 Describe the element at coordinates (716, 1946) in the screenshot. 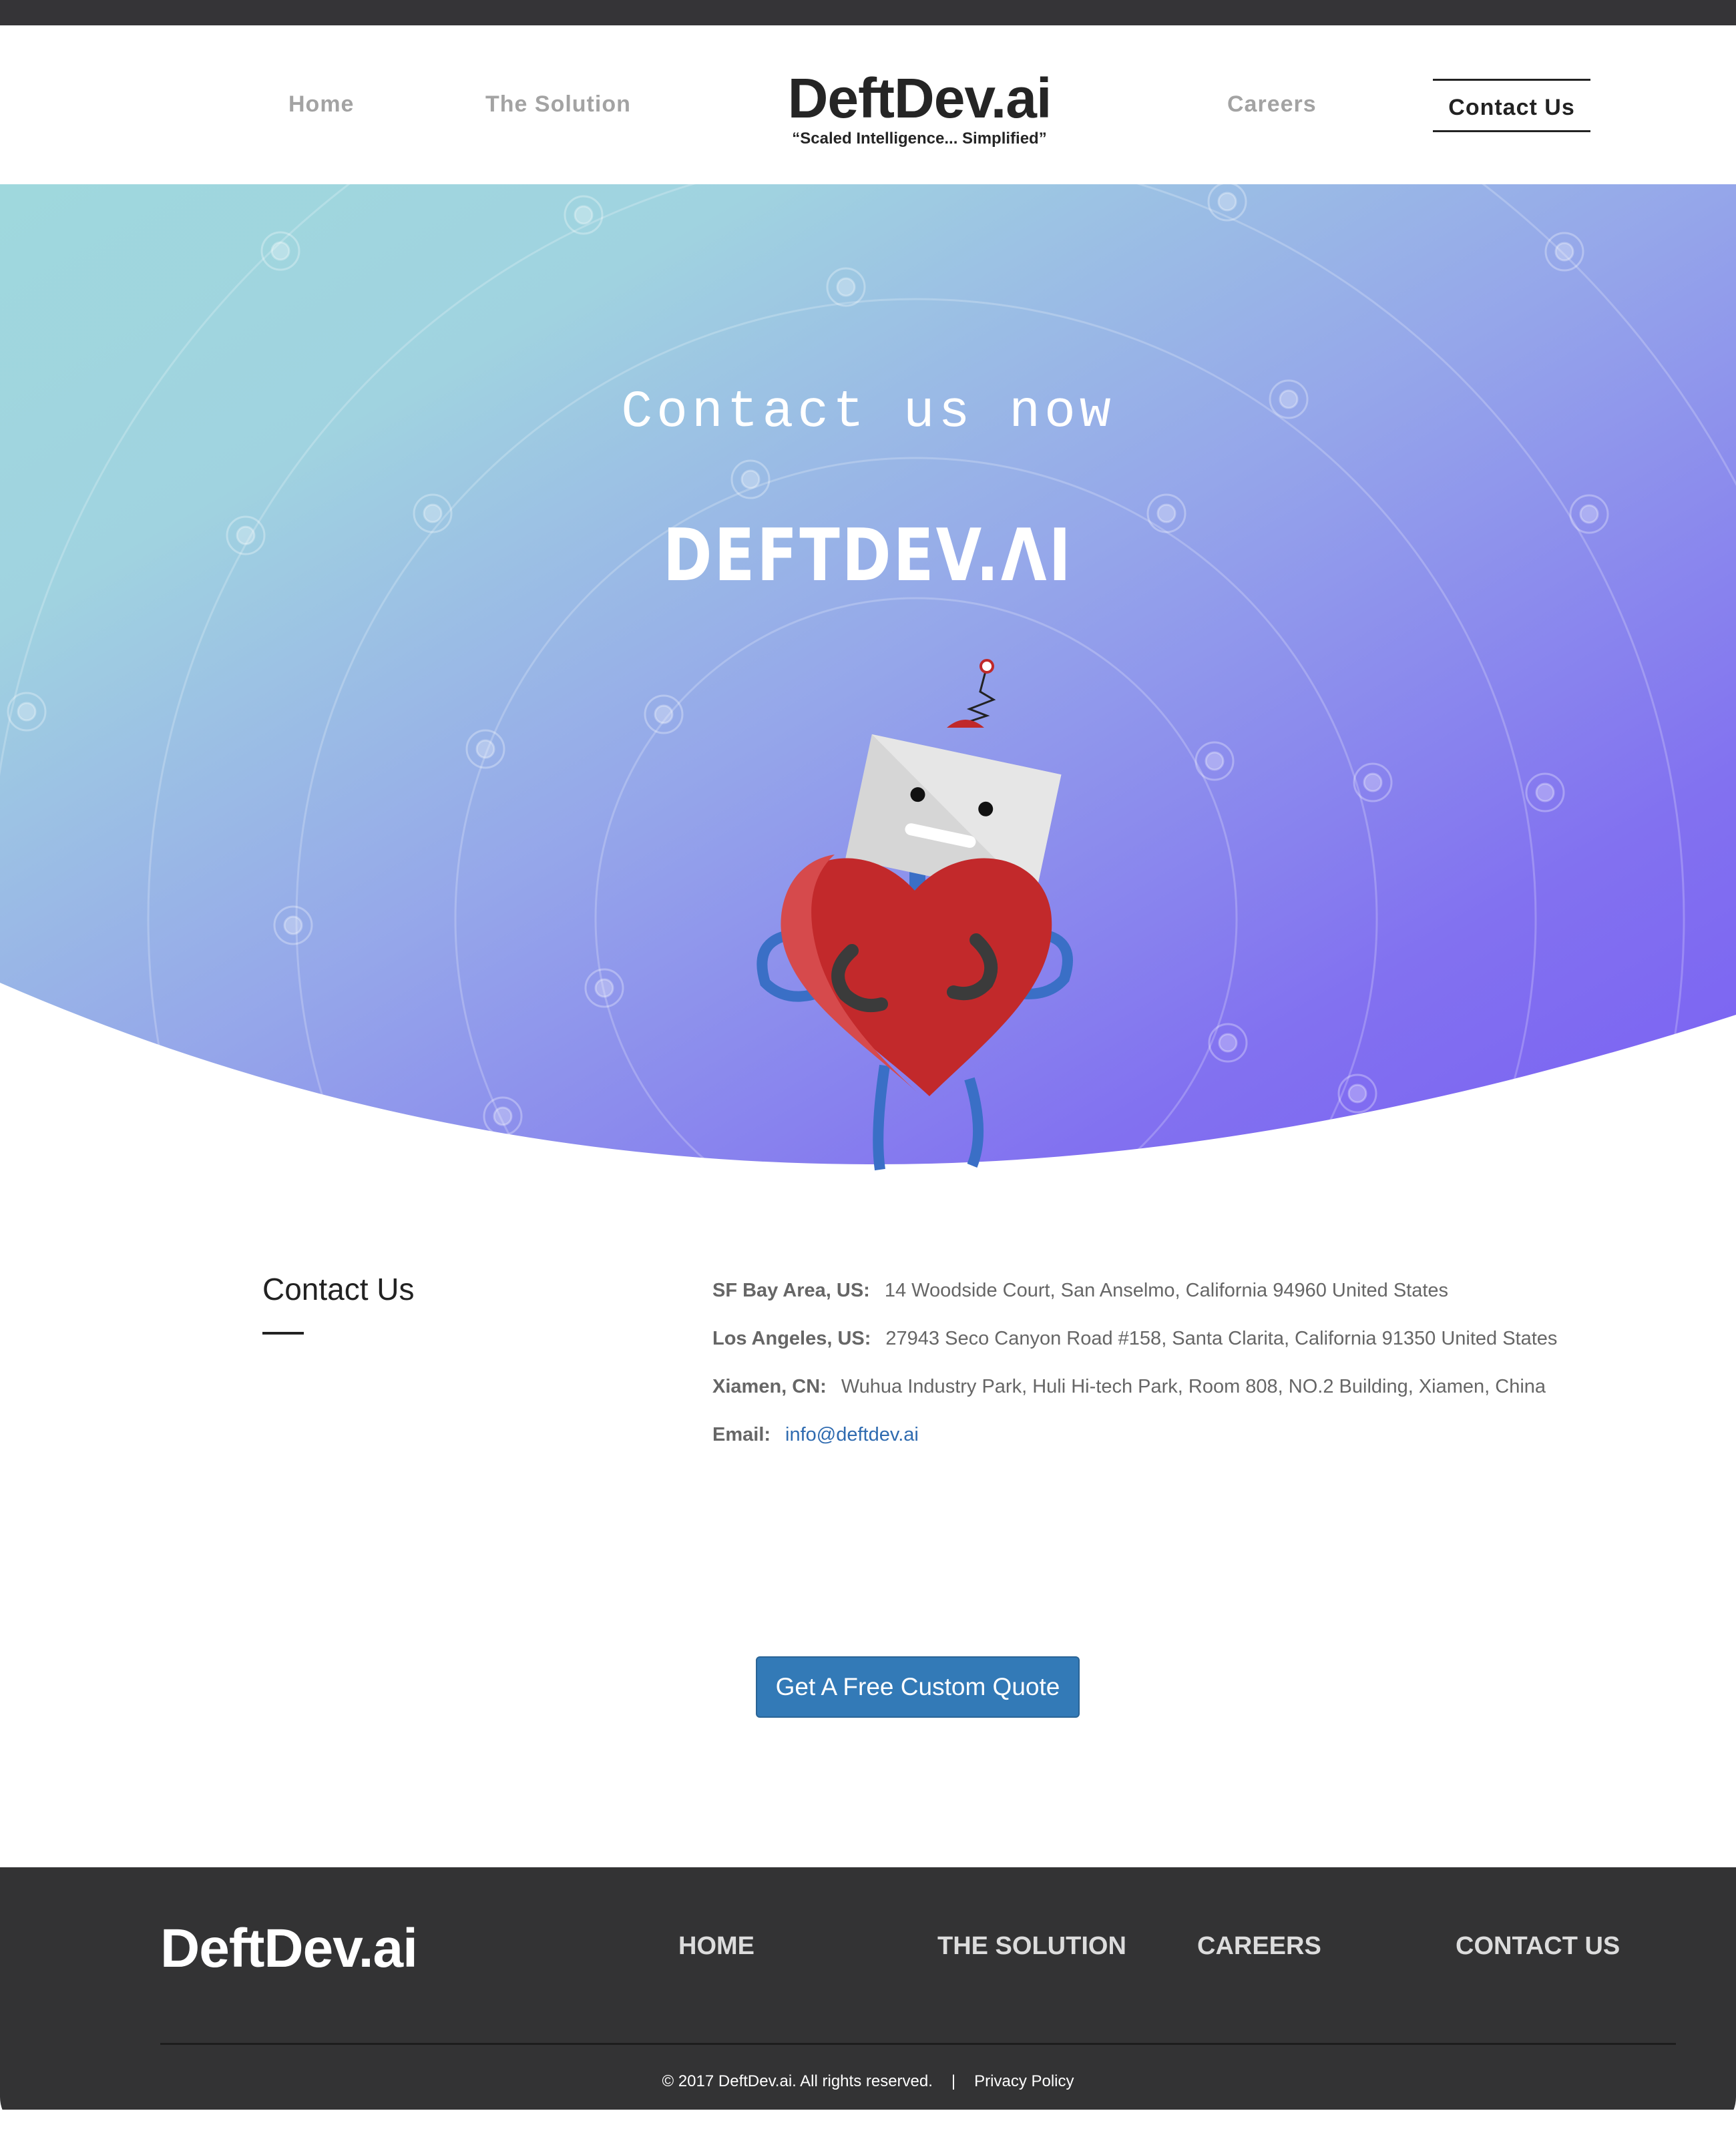

I see `footer-home-link: HOME` at that location.